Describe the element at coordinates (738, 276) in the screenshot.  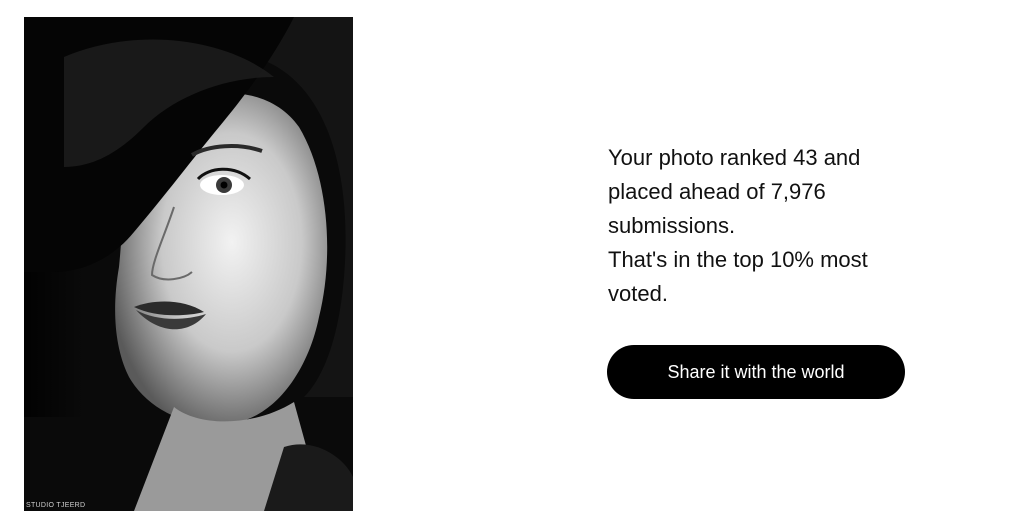
I see `ranking-percentile: That's in the top 10% most voted.` at that location.